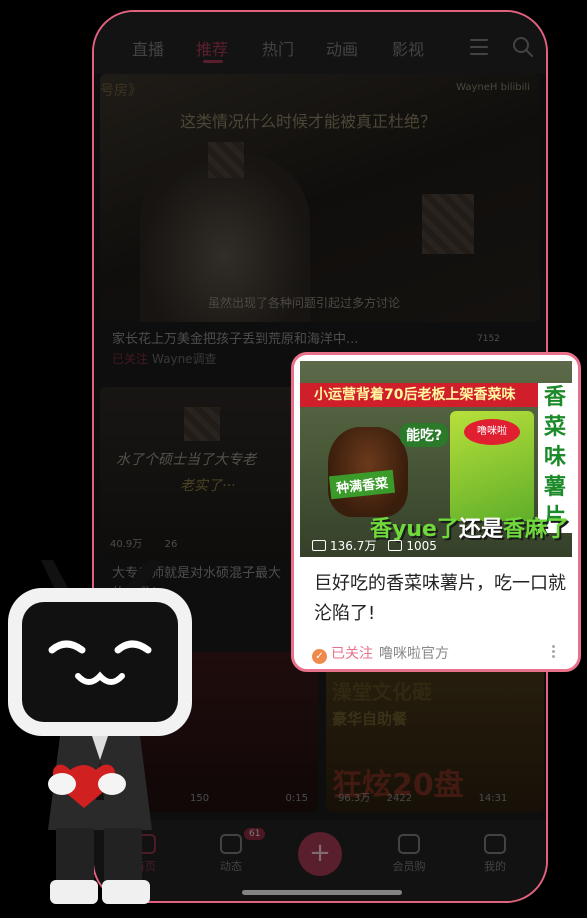  Describe the element at coordinates (425, 395) in the screenshot. I see `thumbnail-banner: 小运营背着70后老板上架香菜味` at that location.